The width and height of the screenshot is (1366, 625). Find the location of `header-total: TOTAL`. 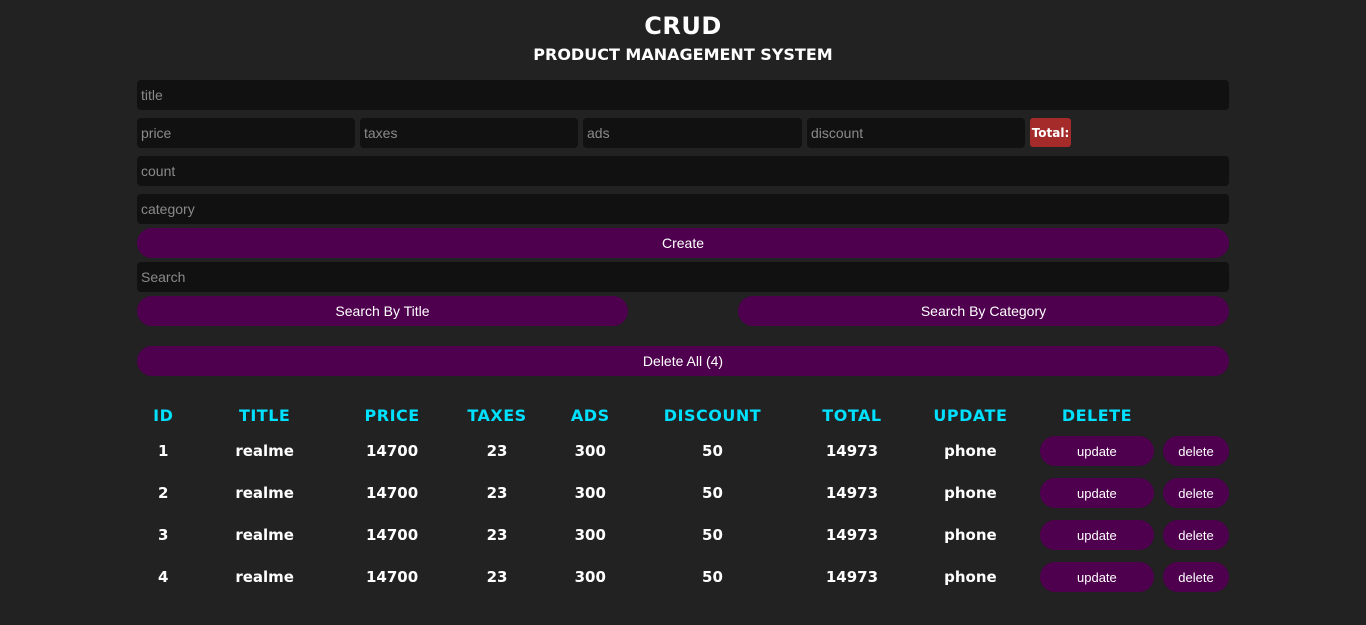

header-total: TOTAL is located at coordinates (852, 415).